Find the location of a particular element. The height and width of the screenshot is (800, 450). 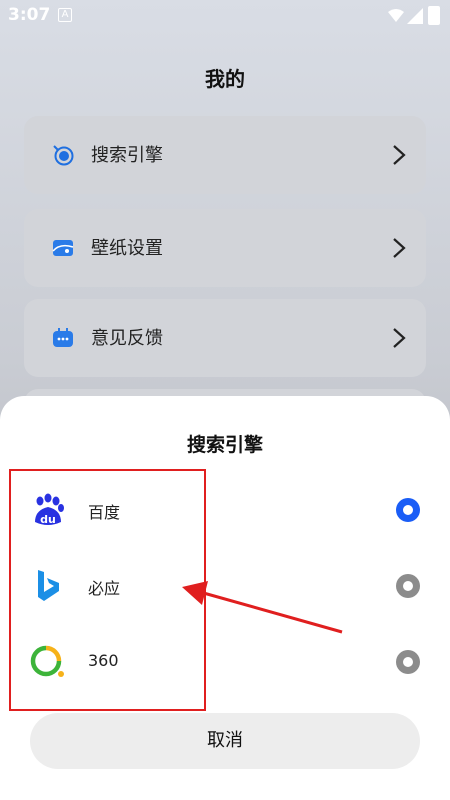

status-bar: 3:07 A is located at coordinates (225, 17).